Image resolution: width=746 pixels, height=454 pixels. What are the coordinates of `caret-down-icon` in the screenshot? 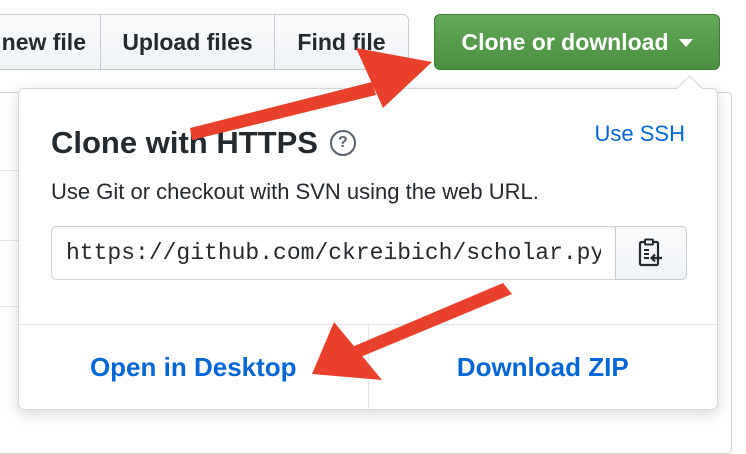 It's located at (685, 43).